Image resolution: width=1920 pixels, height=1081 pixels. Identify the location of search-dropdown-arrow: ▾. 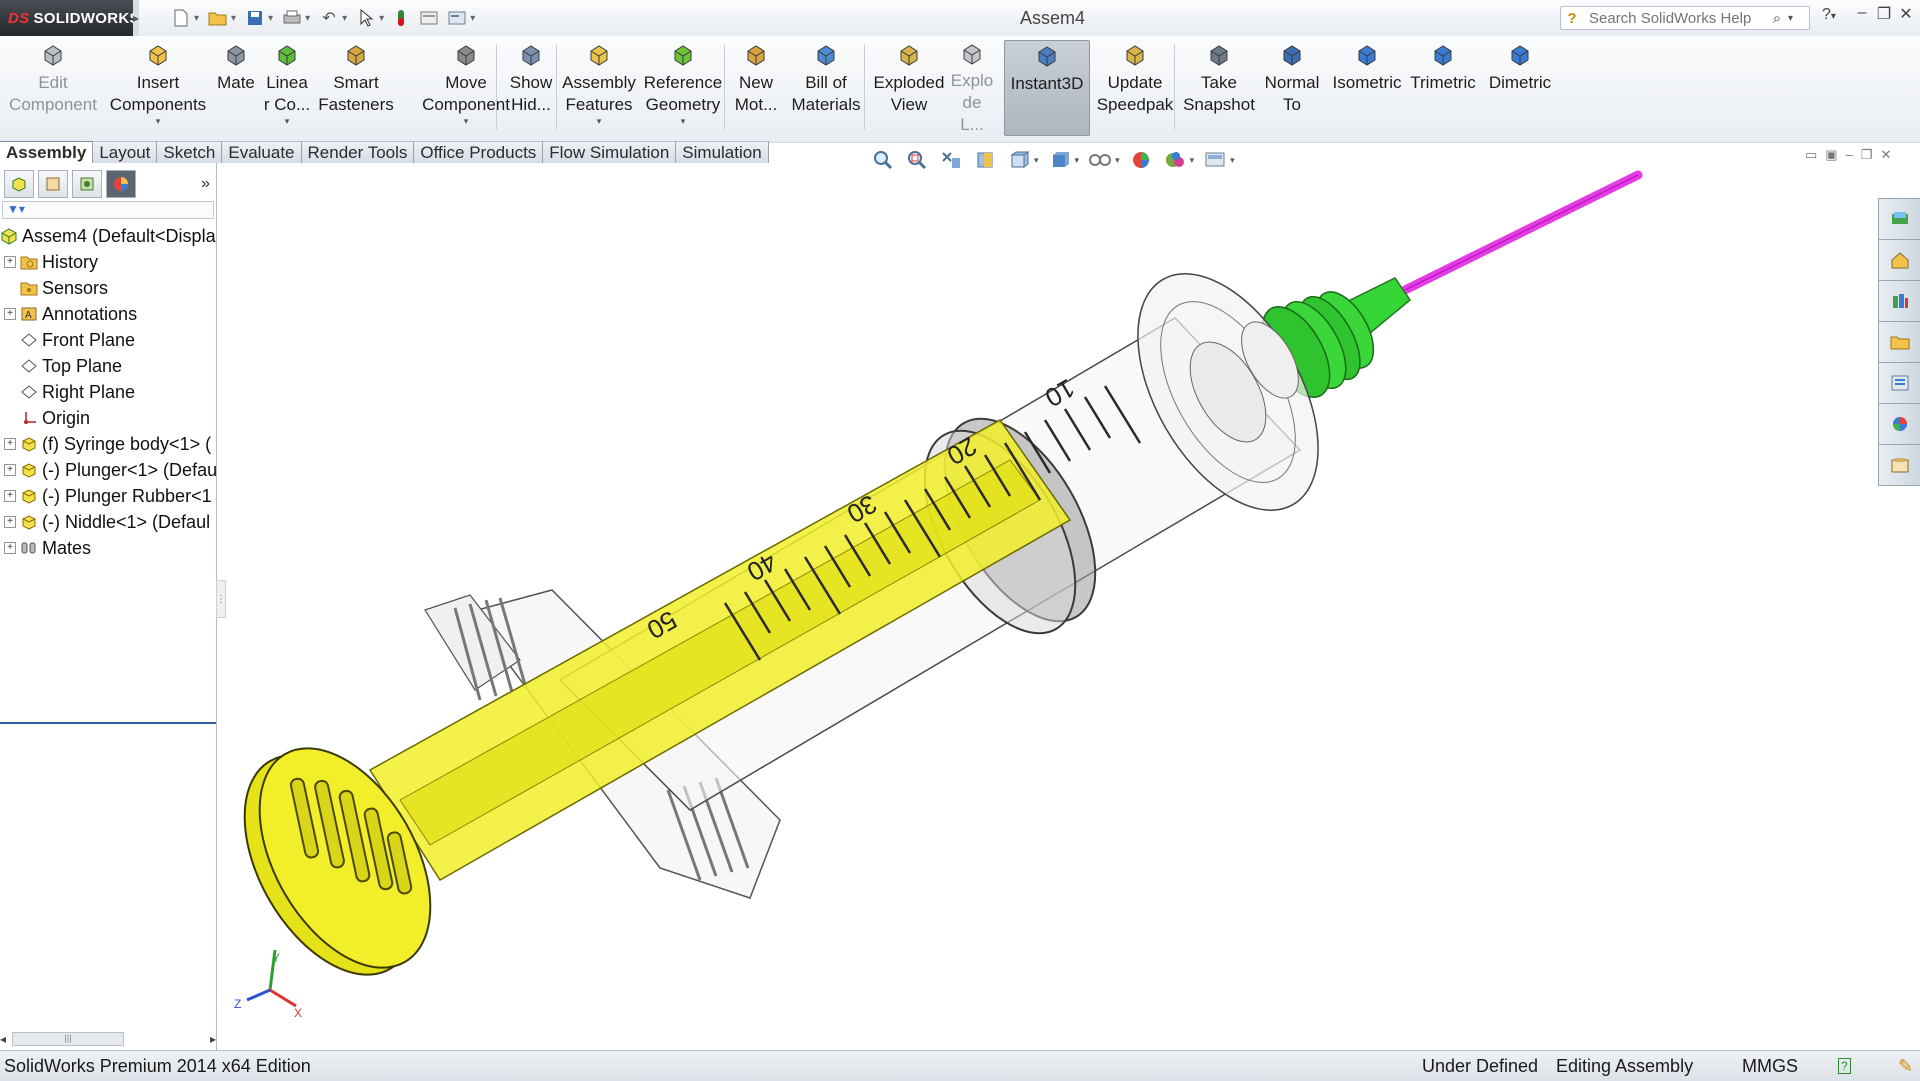
(1790, 18).